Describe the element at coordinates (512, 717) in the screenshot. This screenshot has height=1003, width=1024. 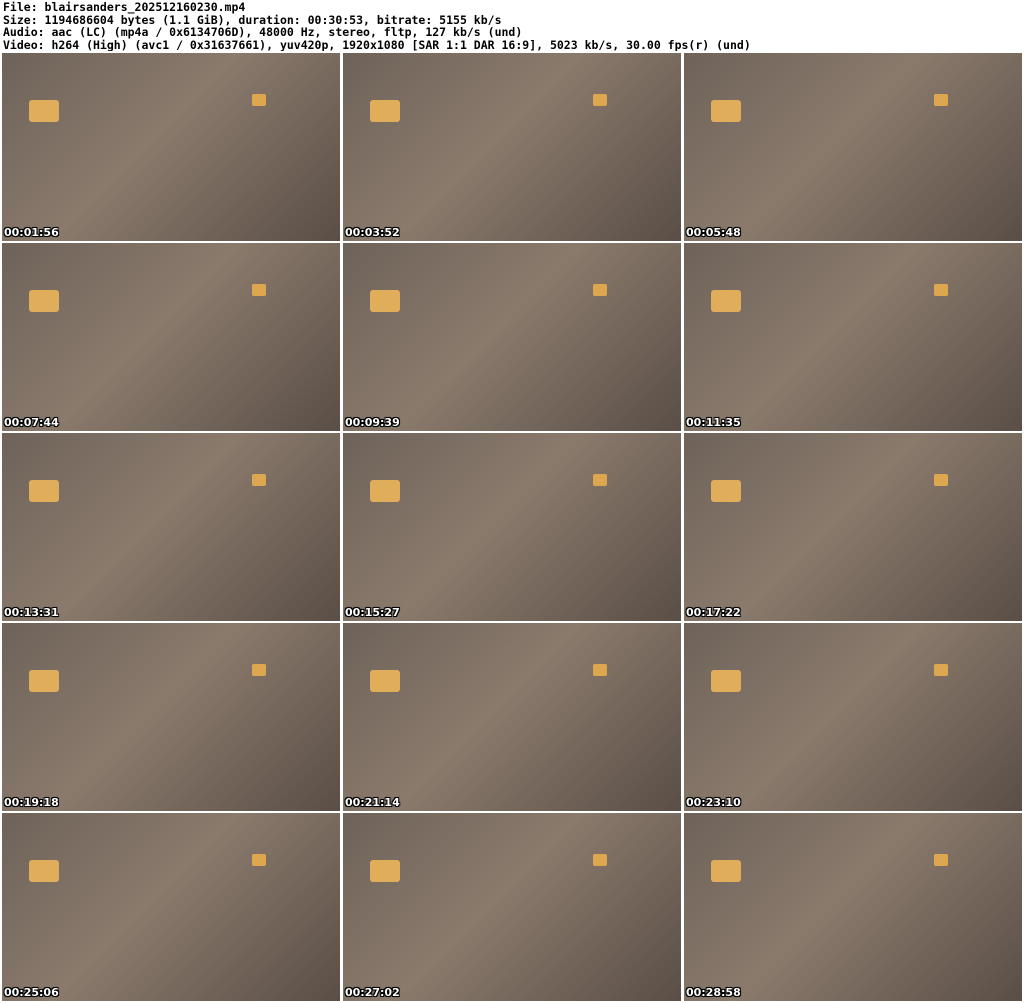
I see `thumbnail: 00:21:14` at that location.